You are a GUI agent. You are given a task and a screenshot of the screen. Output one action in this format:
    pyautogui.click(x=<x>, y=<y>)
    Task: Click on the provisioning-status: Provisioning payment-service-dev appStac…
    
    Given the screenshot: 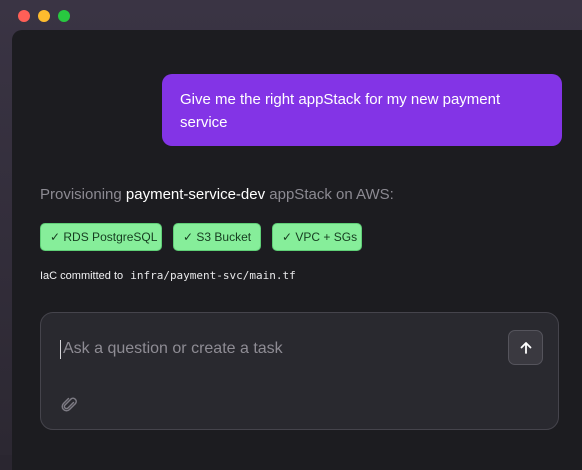 What is the action you would take?
    pyautogui.click(x=217, y=194)
    